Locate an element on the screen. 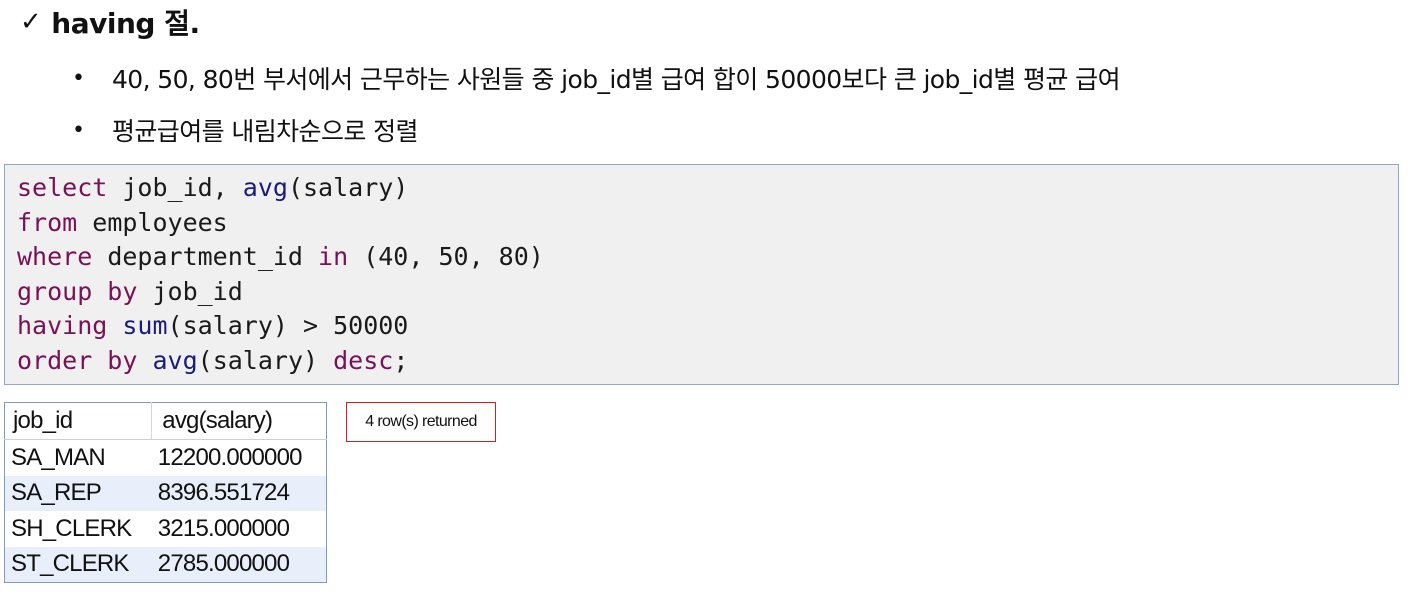 The image size is (1410, 598). result-header-row: job_id avg(salary) is located at coordinates (165, 421).